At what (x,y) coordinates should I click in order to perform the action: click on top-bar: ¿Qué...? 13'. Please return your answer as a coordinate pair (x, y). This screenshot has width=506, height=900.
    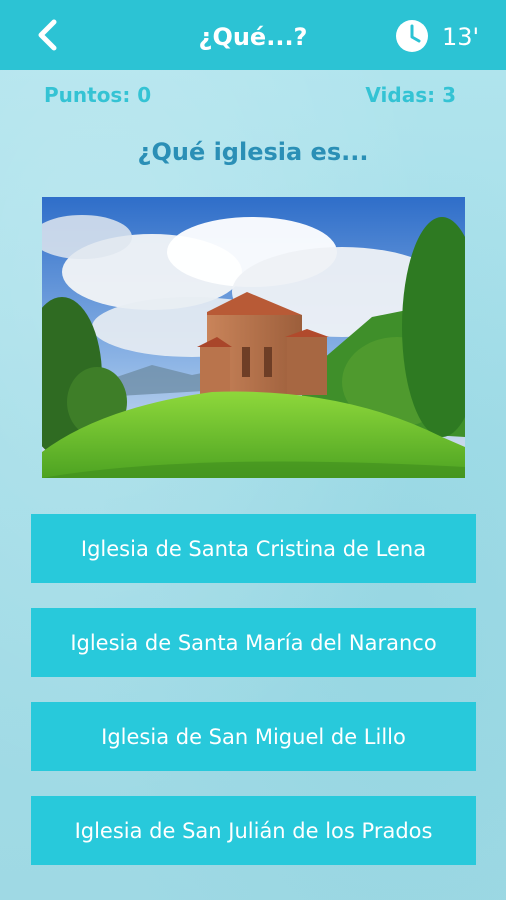
    Looking at the image, I should click on (253, 35).